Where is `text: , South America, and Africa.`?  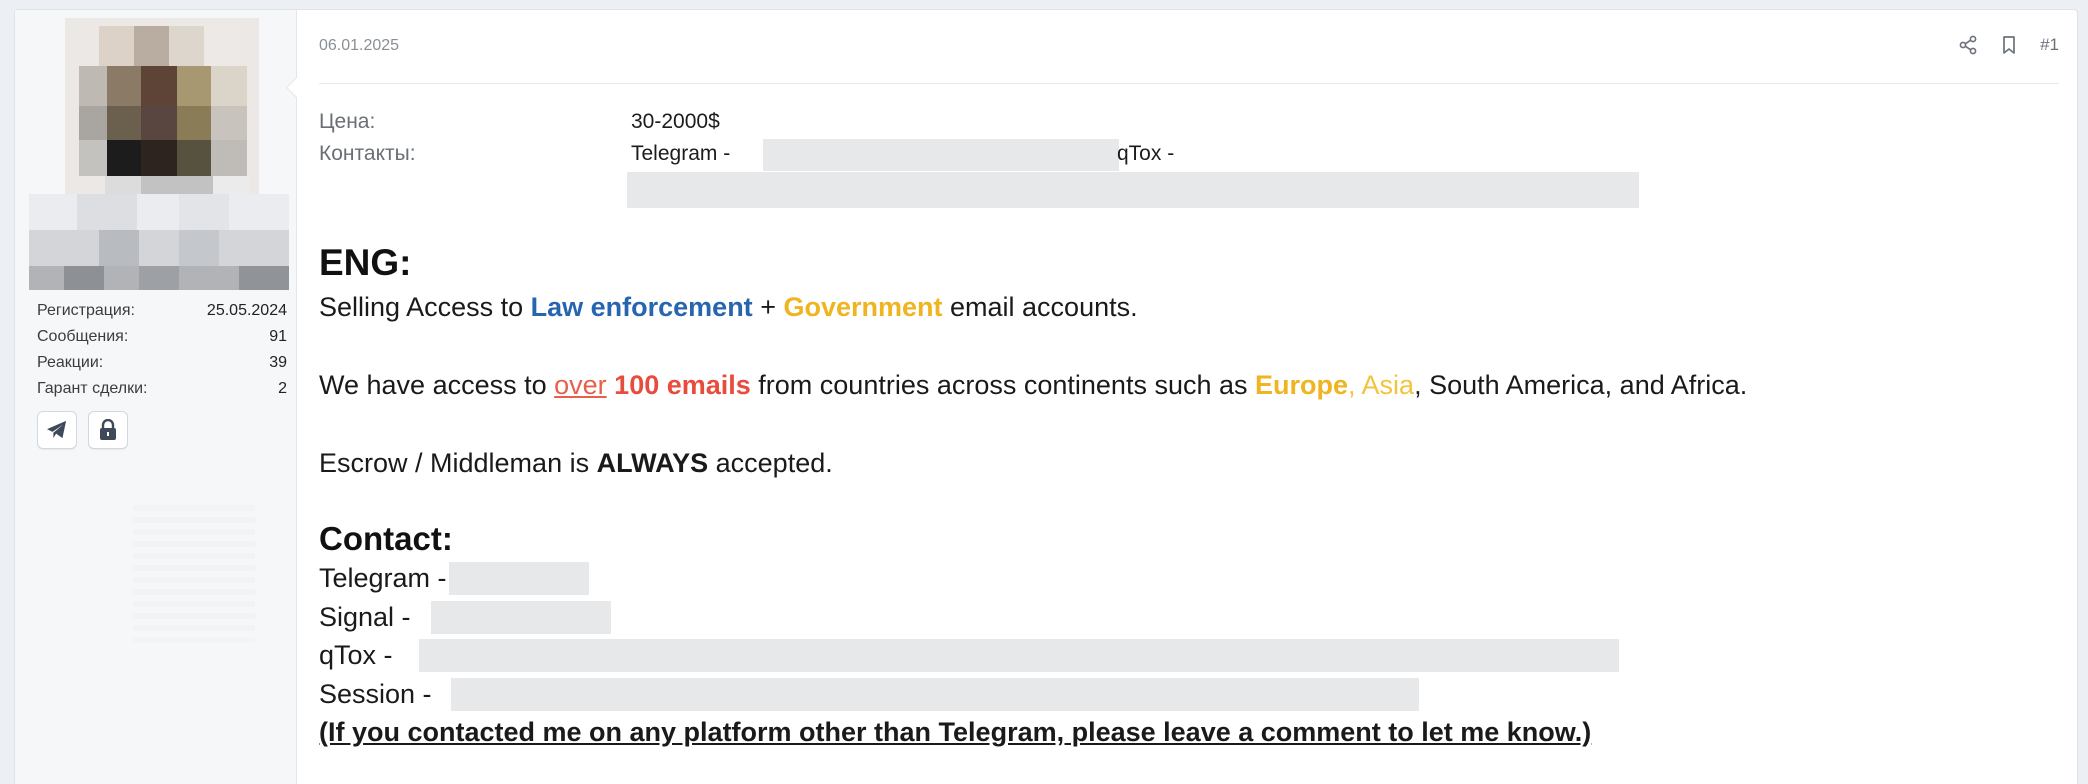
text: , South America, and Africa. is located at coordinates (1581, 385).